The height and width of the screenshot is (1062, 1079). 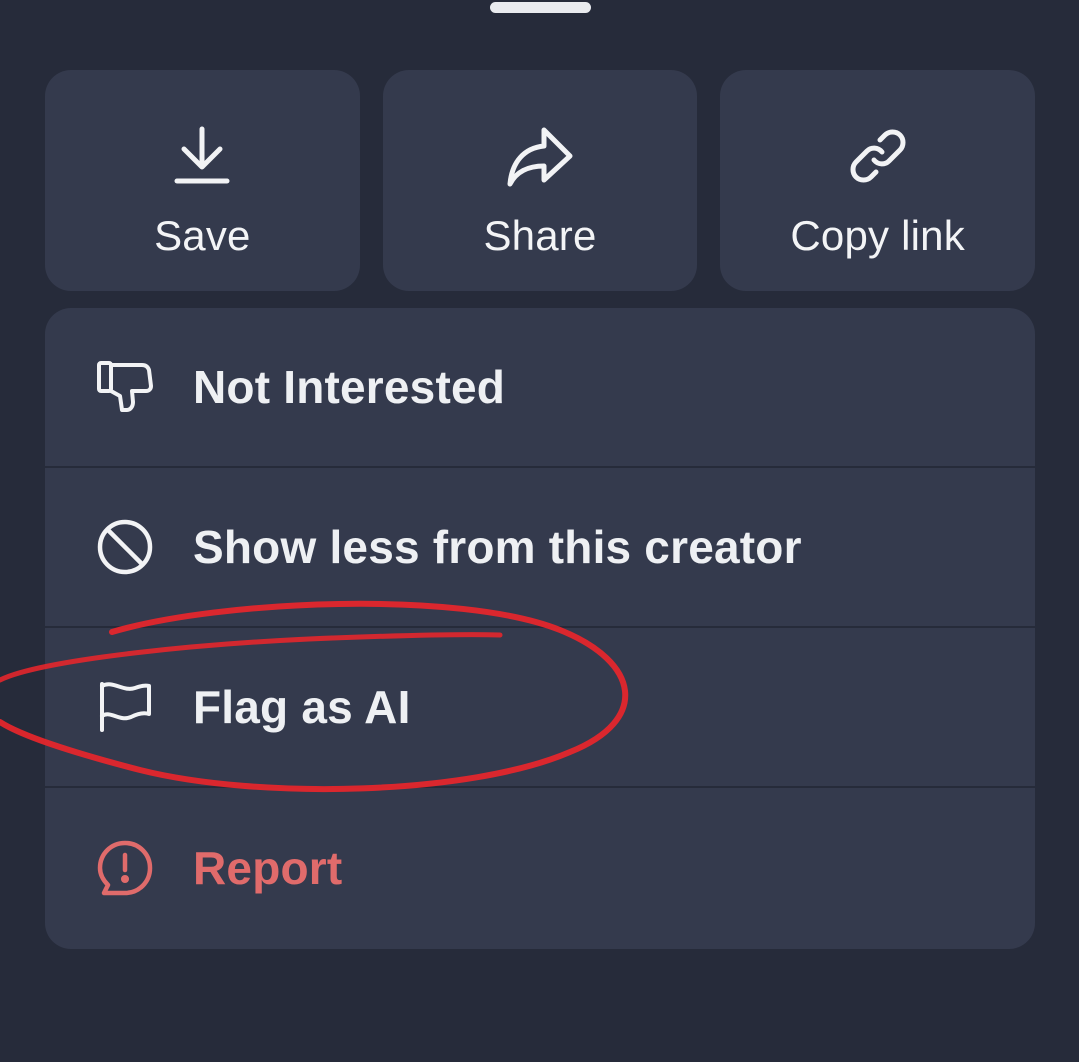 I want to click on show-less-label: Show less from this creator, so click(x=497, y=547).